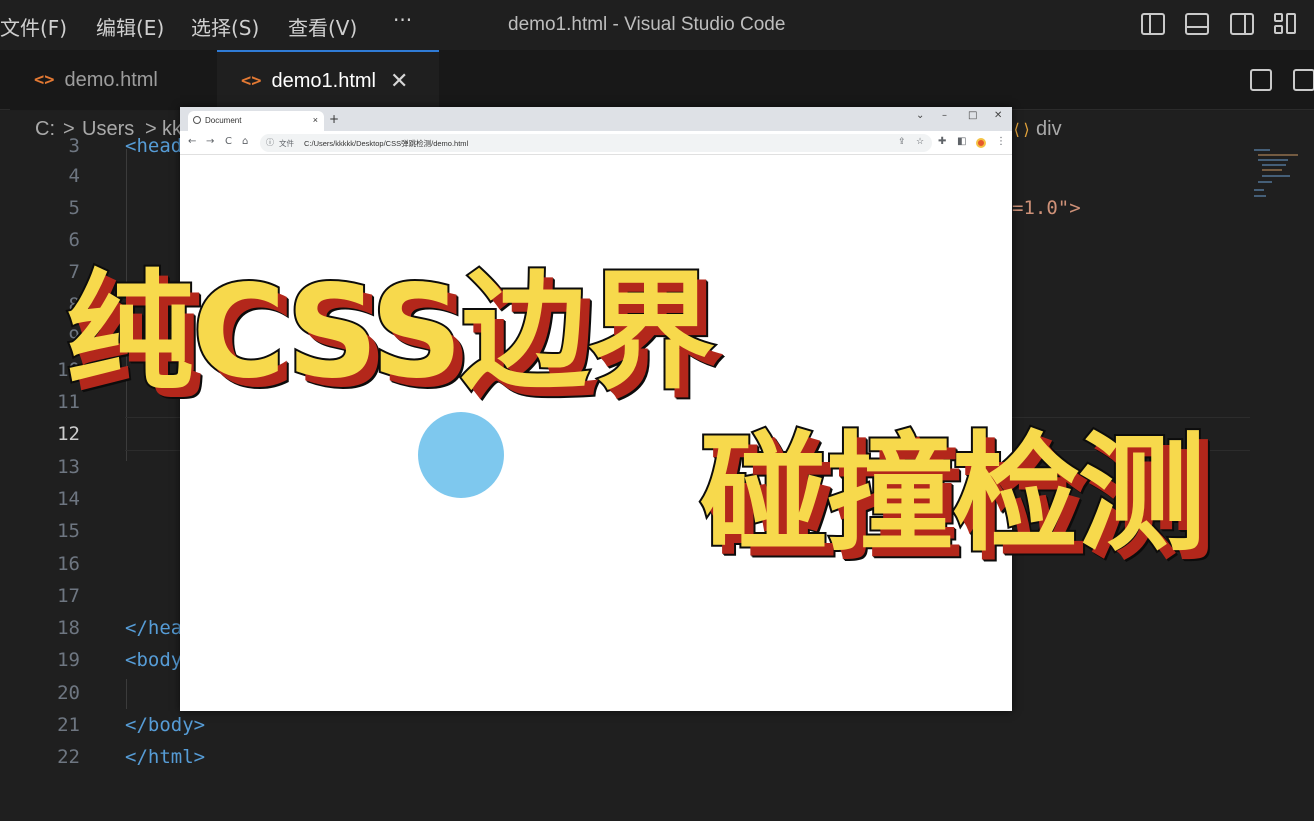  Describe the element at coordinates (981, 143) in the screenshot. I see `profile-avatar` at that location.